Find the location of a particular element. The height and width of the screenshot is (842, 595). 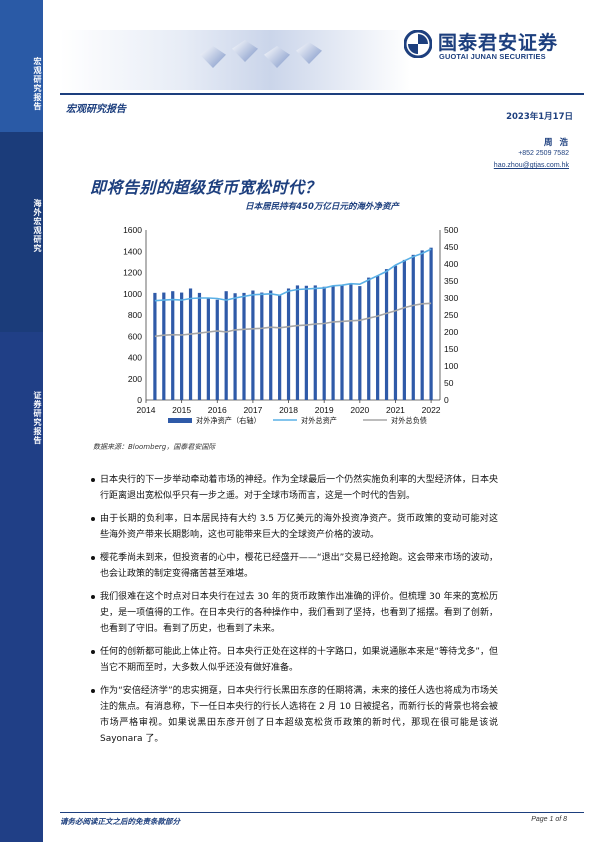

x-tick-label: 2015 is located at coordinates (181, 410).